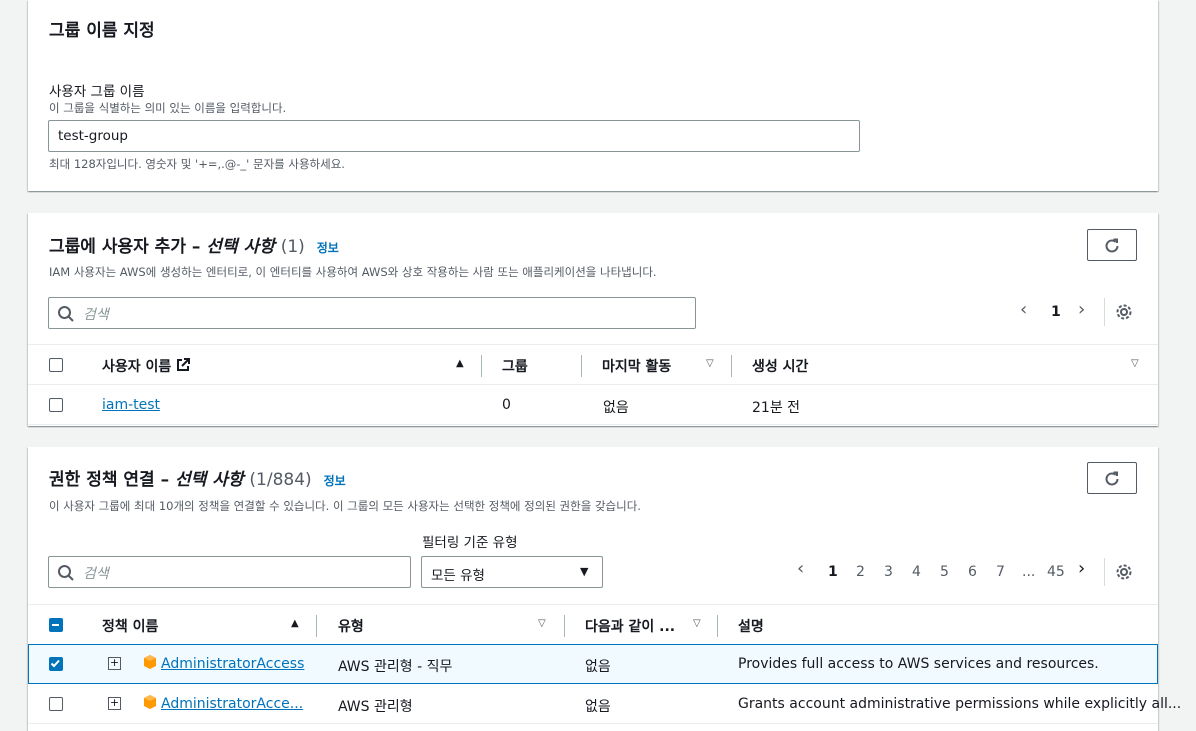 The height and width of the screenshot is (731, 1196). Describe the element at coordinates (130, 626) in the screenshot. I see `col-policy-name: 정책 이름` at that location.